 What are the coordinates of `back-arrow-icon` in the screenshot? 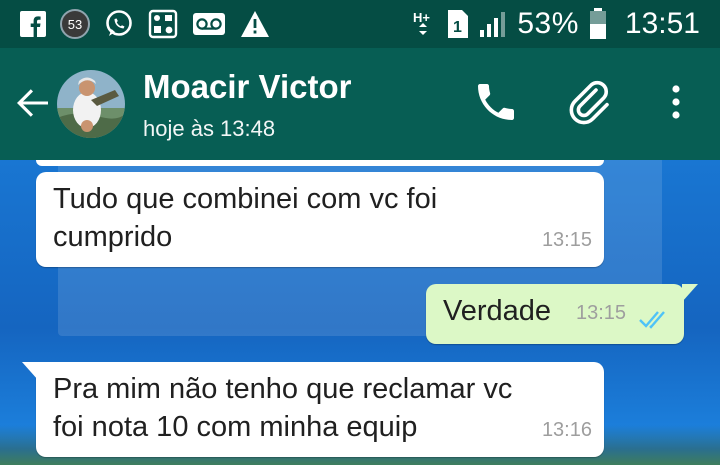 It's located at (33, 103).